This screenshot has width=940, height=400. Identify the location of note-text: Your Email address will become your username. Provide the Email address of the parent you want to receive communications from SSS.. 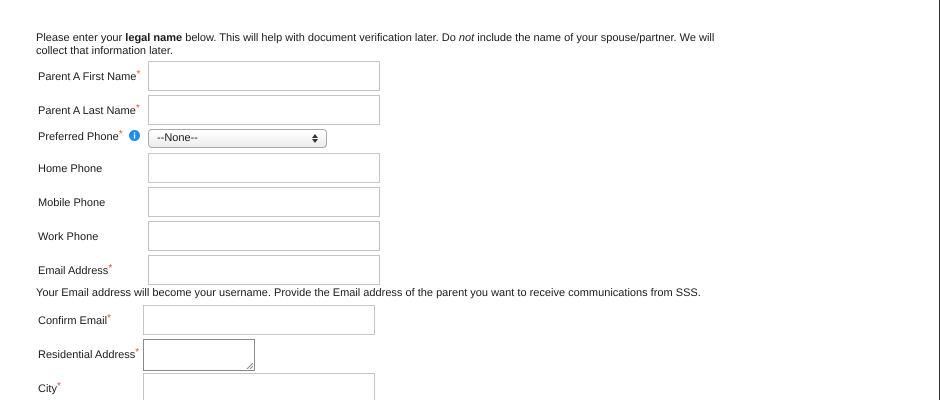
(369, 293).